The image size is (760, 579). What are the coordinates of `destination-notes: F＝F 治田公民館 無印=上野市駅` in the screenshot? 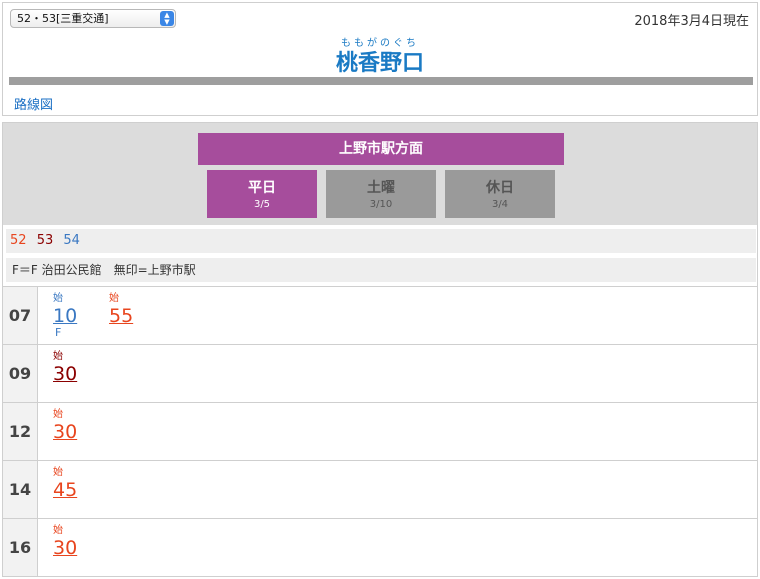 It's located at (381, 270).